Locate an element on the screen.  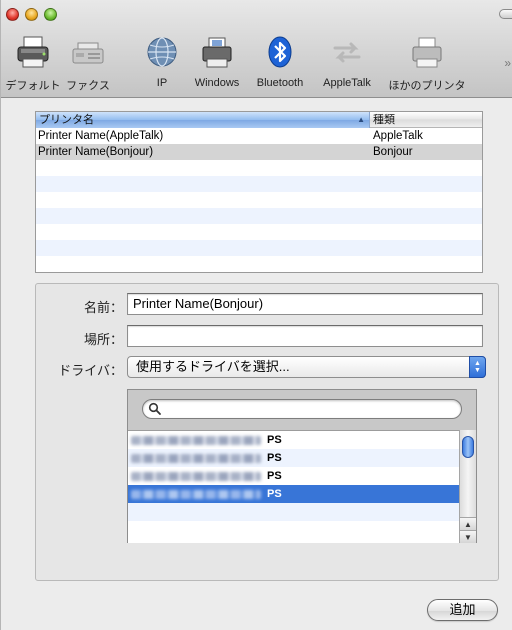
name-field: Printer Name(Bonjour) is located at coordinates (305, 304).